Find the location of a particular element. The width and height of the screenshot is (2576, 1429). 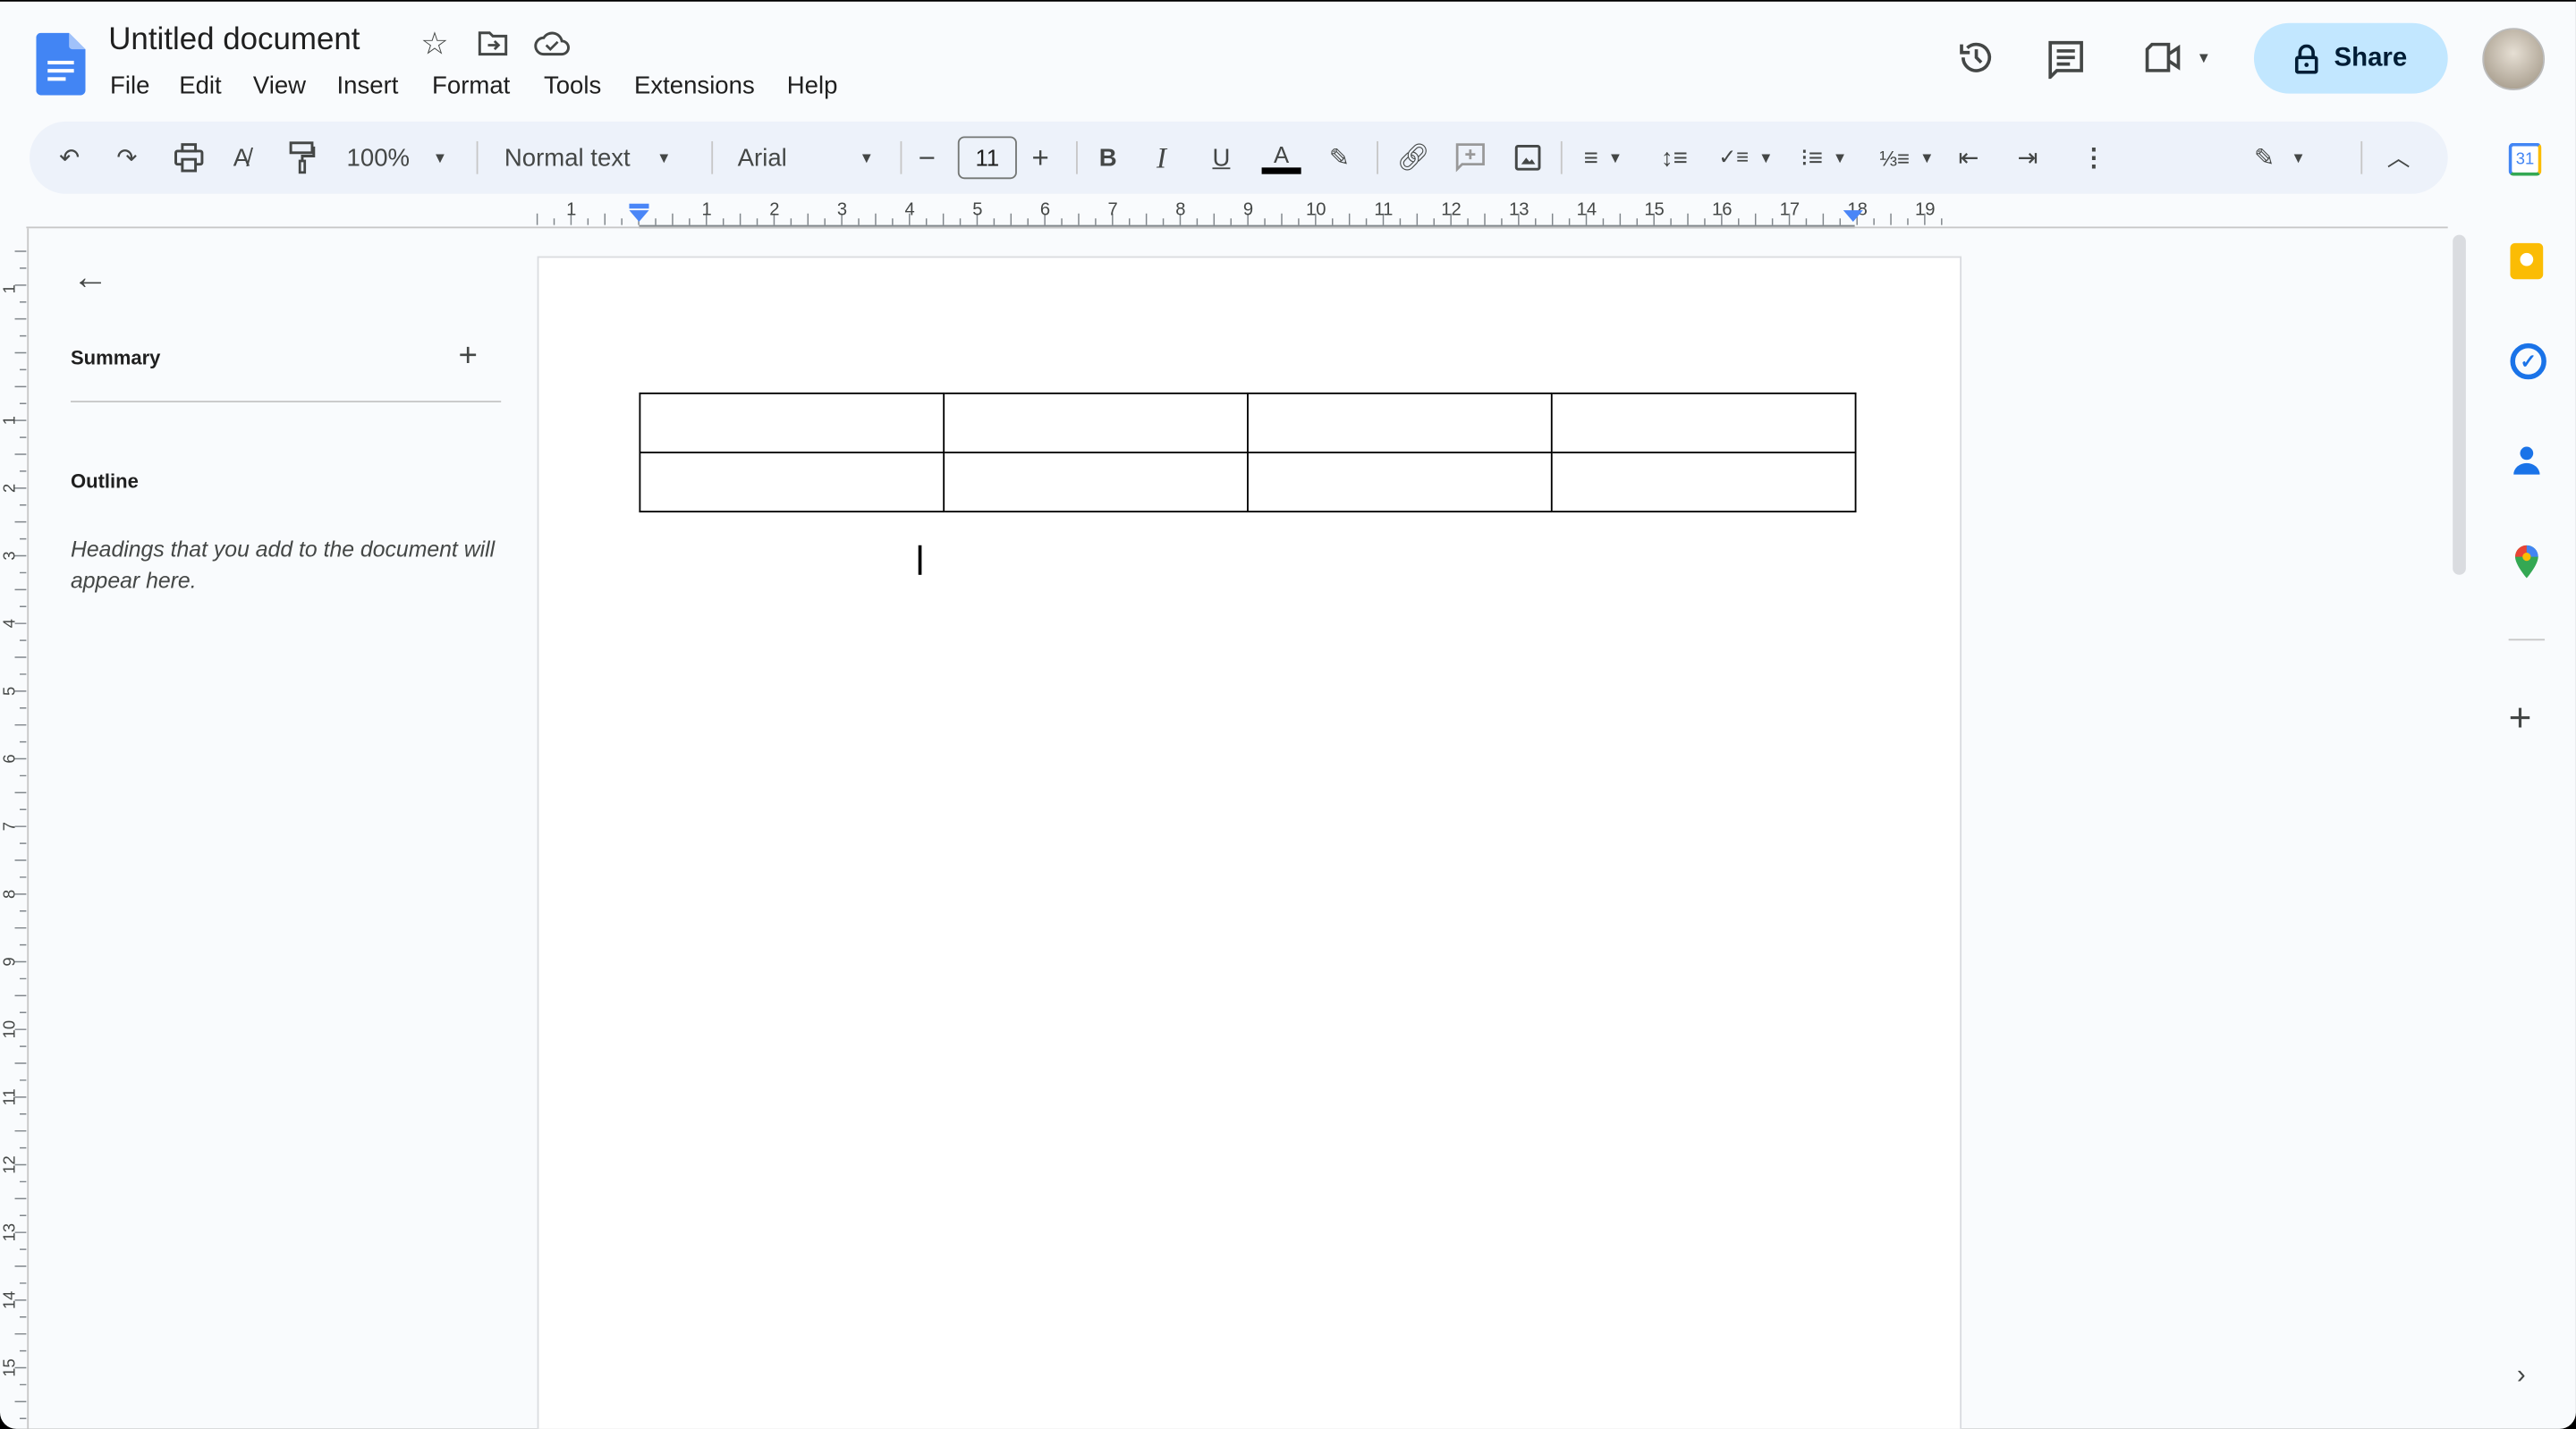

increase-indent-icon: ⇥ is located at coordinates (2027, 157).